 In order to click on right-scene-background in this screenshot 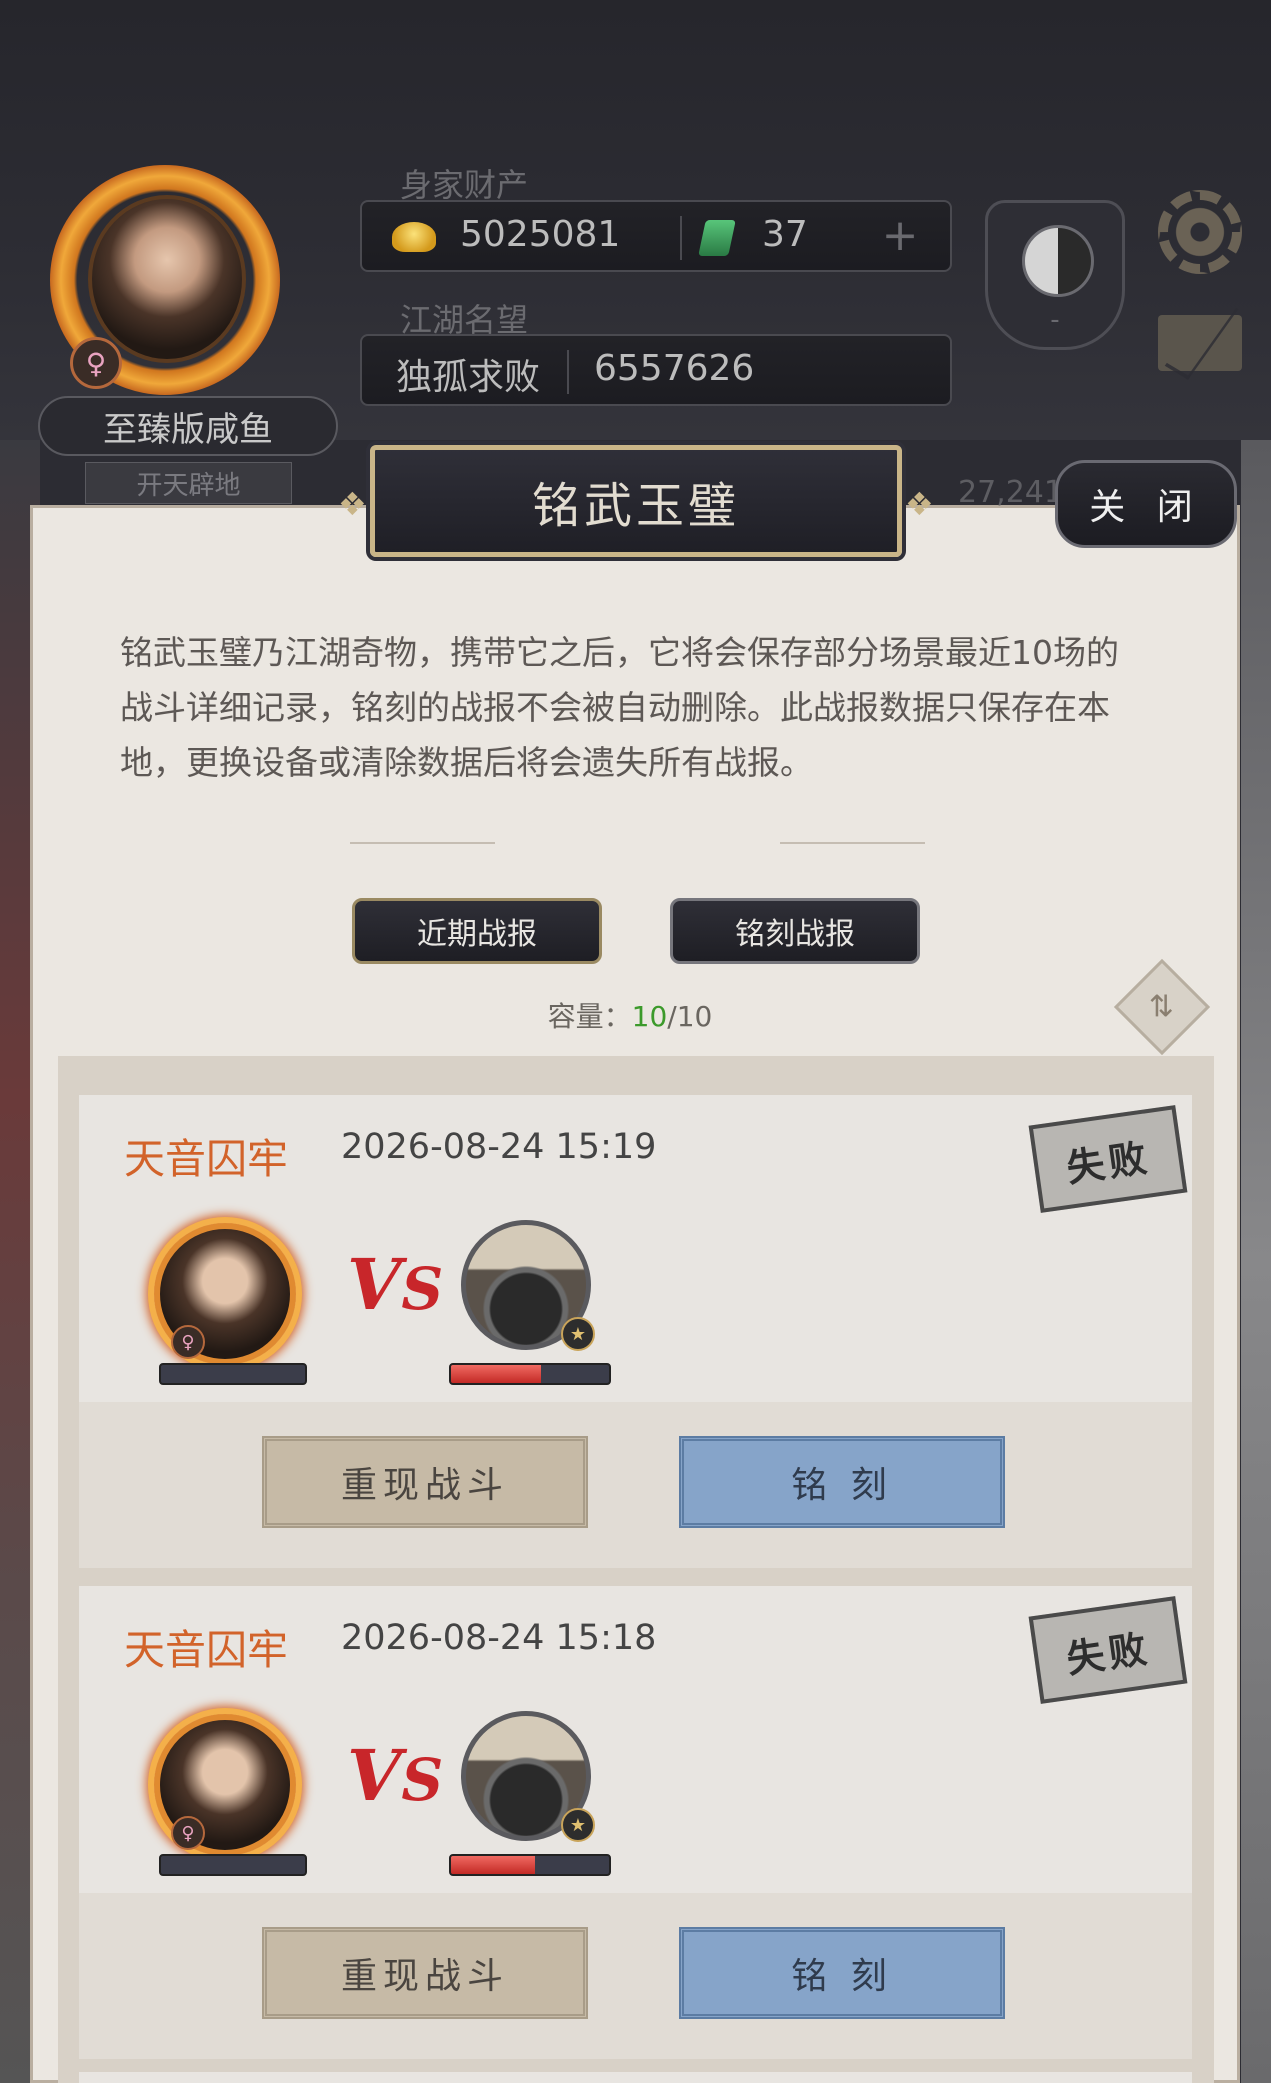, I will do `click(1256, 1261)`.